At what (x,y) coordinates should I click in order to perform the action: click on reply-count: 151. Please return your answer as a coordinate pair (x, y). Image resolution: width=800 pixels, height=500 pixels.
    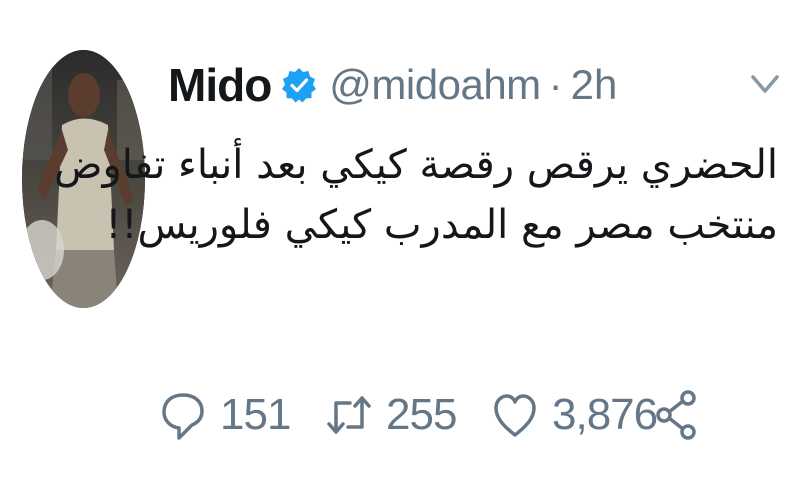
    Looking at the image, I should click on (255, 414).